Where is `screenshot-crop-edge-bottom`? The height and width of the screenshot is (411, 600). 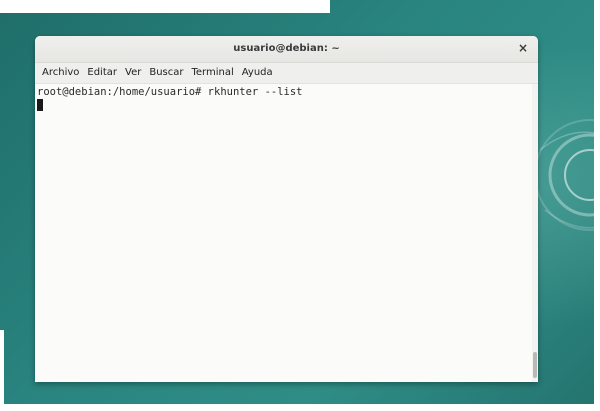 screenshot-crop-edge-bottom is located at coordinates (300, 407).